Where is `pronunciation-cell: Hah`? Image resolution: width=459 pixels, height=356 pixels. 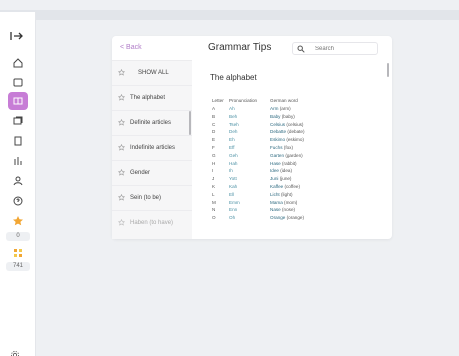
pronunciation-cell: Hah is located at coordinates (246, 164).